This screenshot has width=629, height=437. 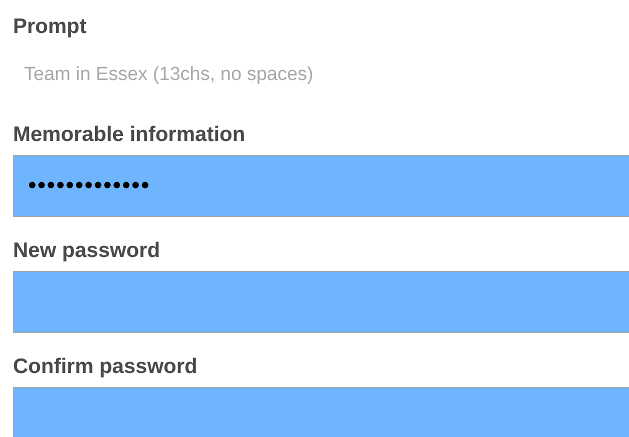 What do you see at coordinates (169, 75) in the screenshot?
I see `prompt-text: Team in Essex (13chs, no spaces)` at bounding box center [169, 75].